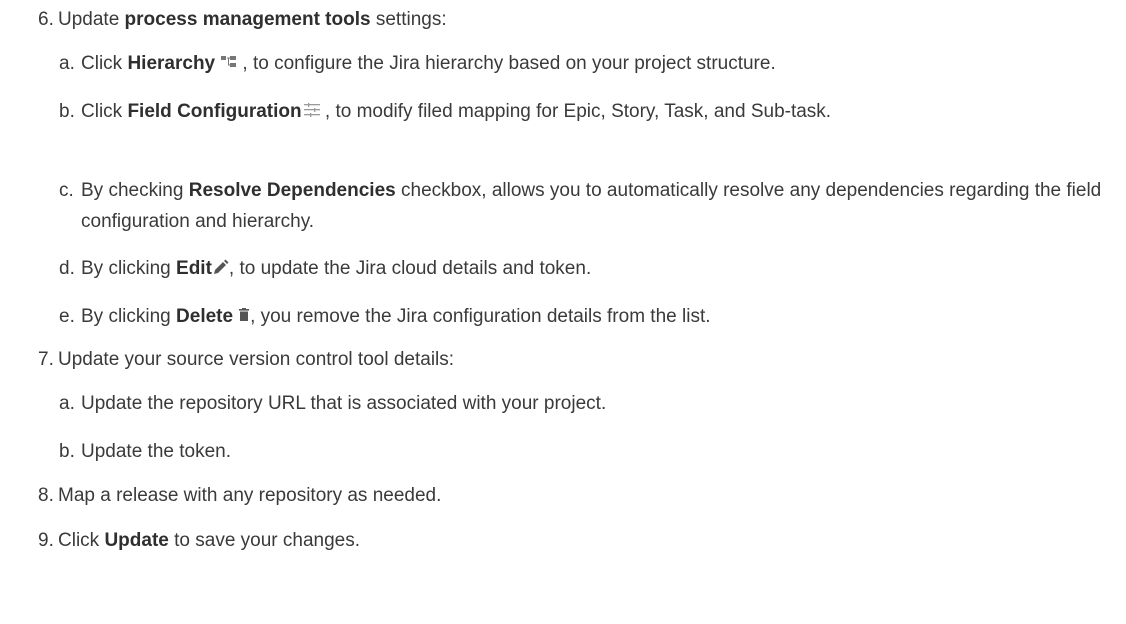 The height and width of the screenshot is (624, 1126). What do you see at coordinates (214, 111) in the screenshot?
I see `substep-bold-text: Field Configuration` at bounding box center [214, 111].